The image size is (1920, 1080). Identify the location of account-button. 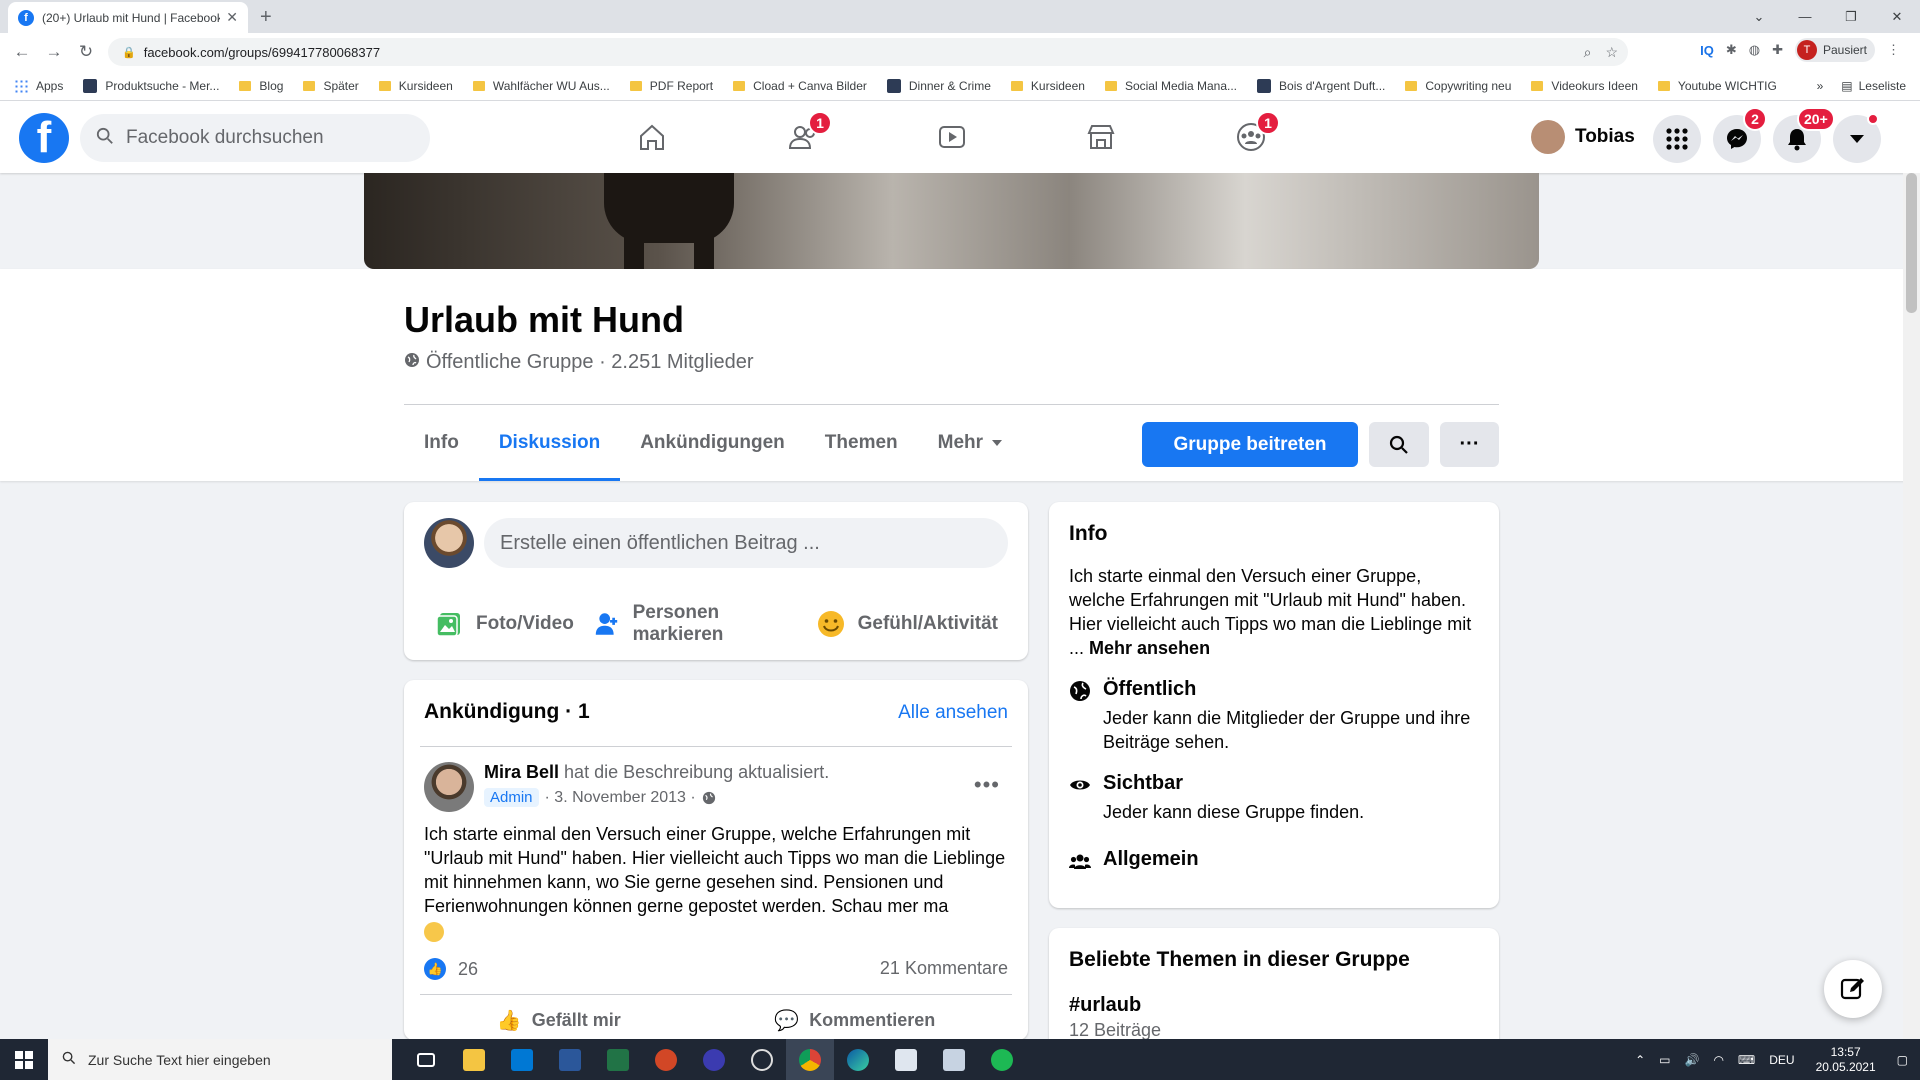
(1857, 138).